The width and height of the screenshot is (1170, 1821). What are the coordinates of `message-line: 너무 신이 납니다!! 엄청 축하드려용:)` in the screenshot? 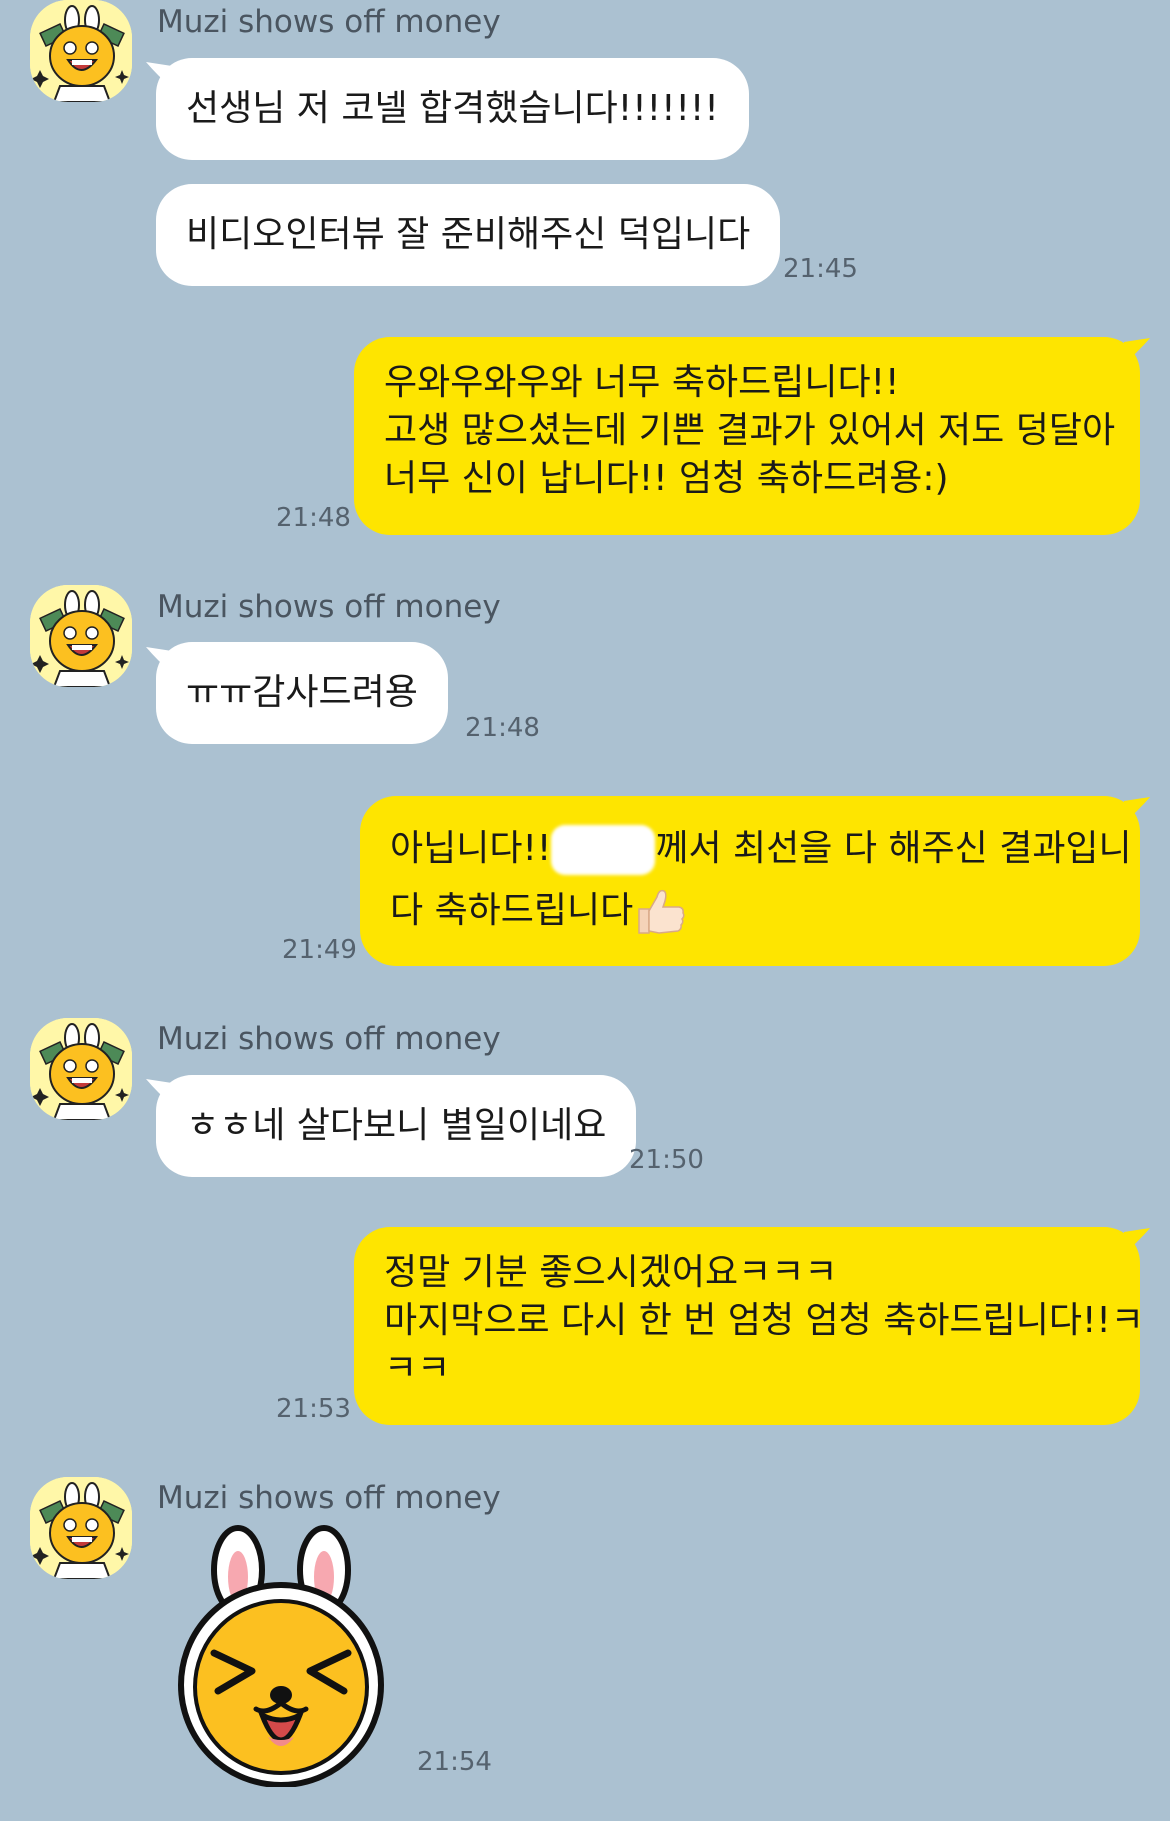 It's located at (666, 478).